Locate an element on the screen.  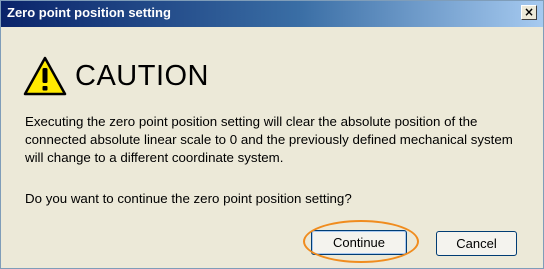
title-bar: Zero point position setting × is located at coordinates (272, 14).